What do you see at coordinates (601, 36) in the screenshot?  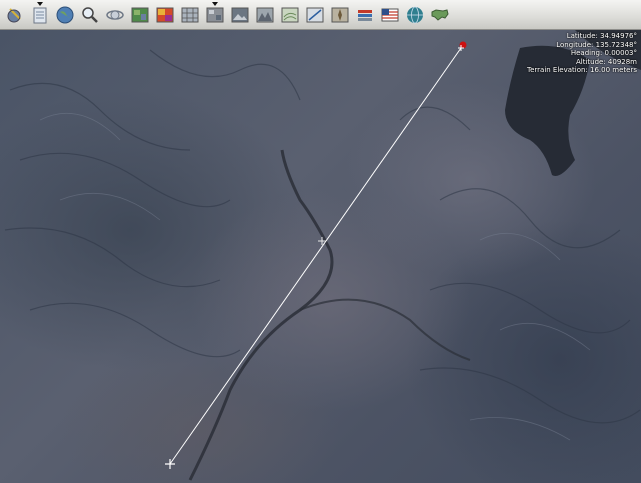 I see `latitude-readout: Latitude: 34.94976°` at bounding box center [601, 36].